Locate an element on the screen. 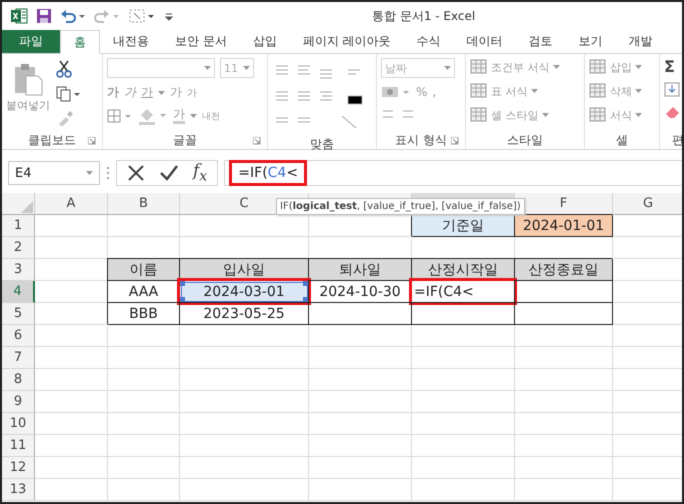 The height and width of the screenshot is (504, 684). close-icon is located at coordinates (136, 173).